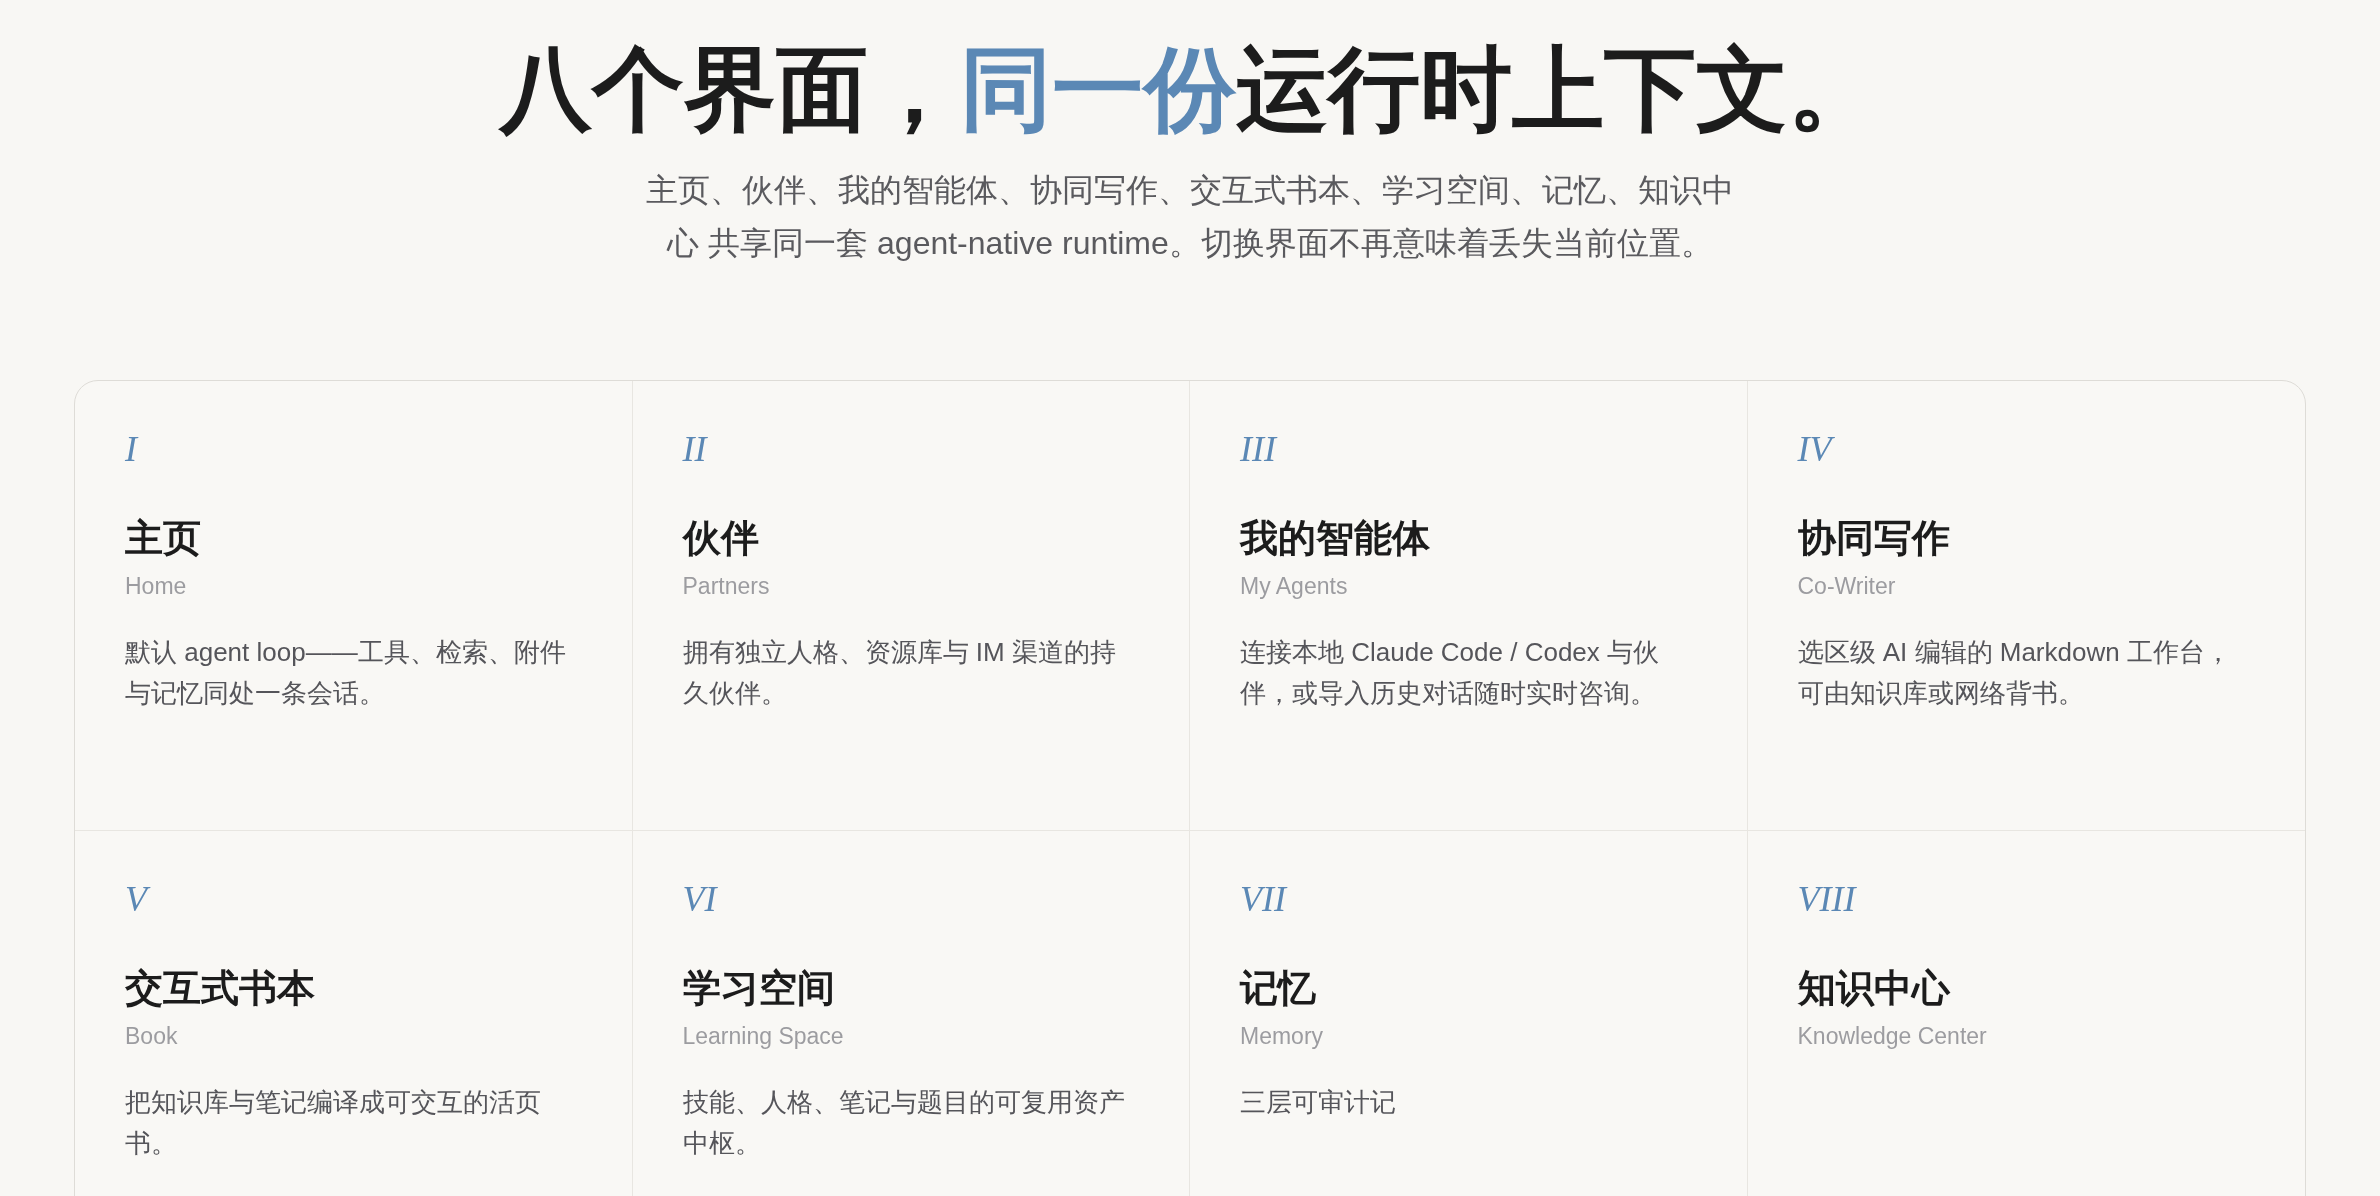 Image resolution: width=2380 pixels, height=1196 pixels. I want to click on roman-numeral: III, so click(1258, 449).